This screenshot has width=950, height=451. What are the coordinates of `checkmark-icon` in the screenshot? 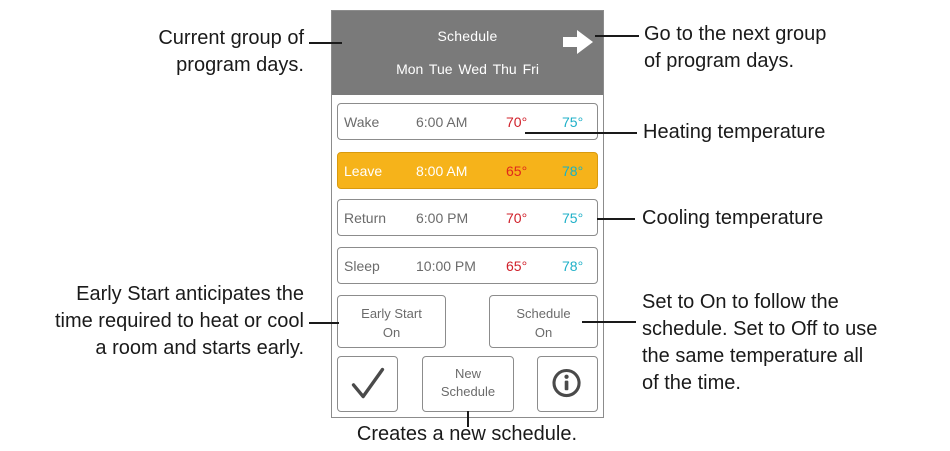 It's located at (368, 383).